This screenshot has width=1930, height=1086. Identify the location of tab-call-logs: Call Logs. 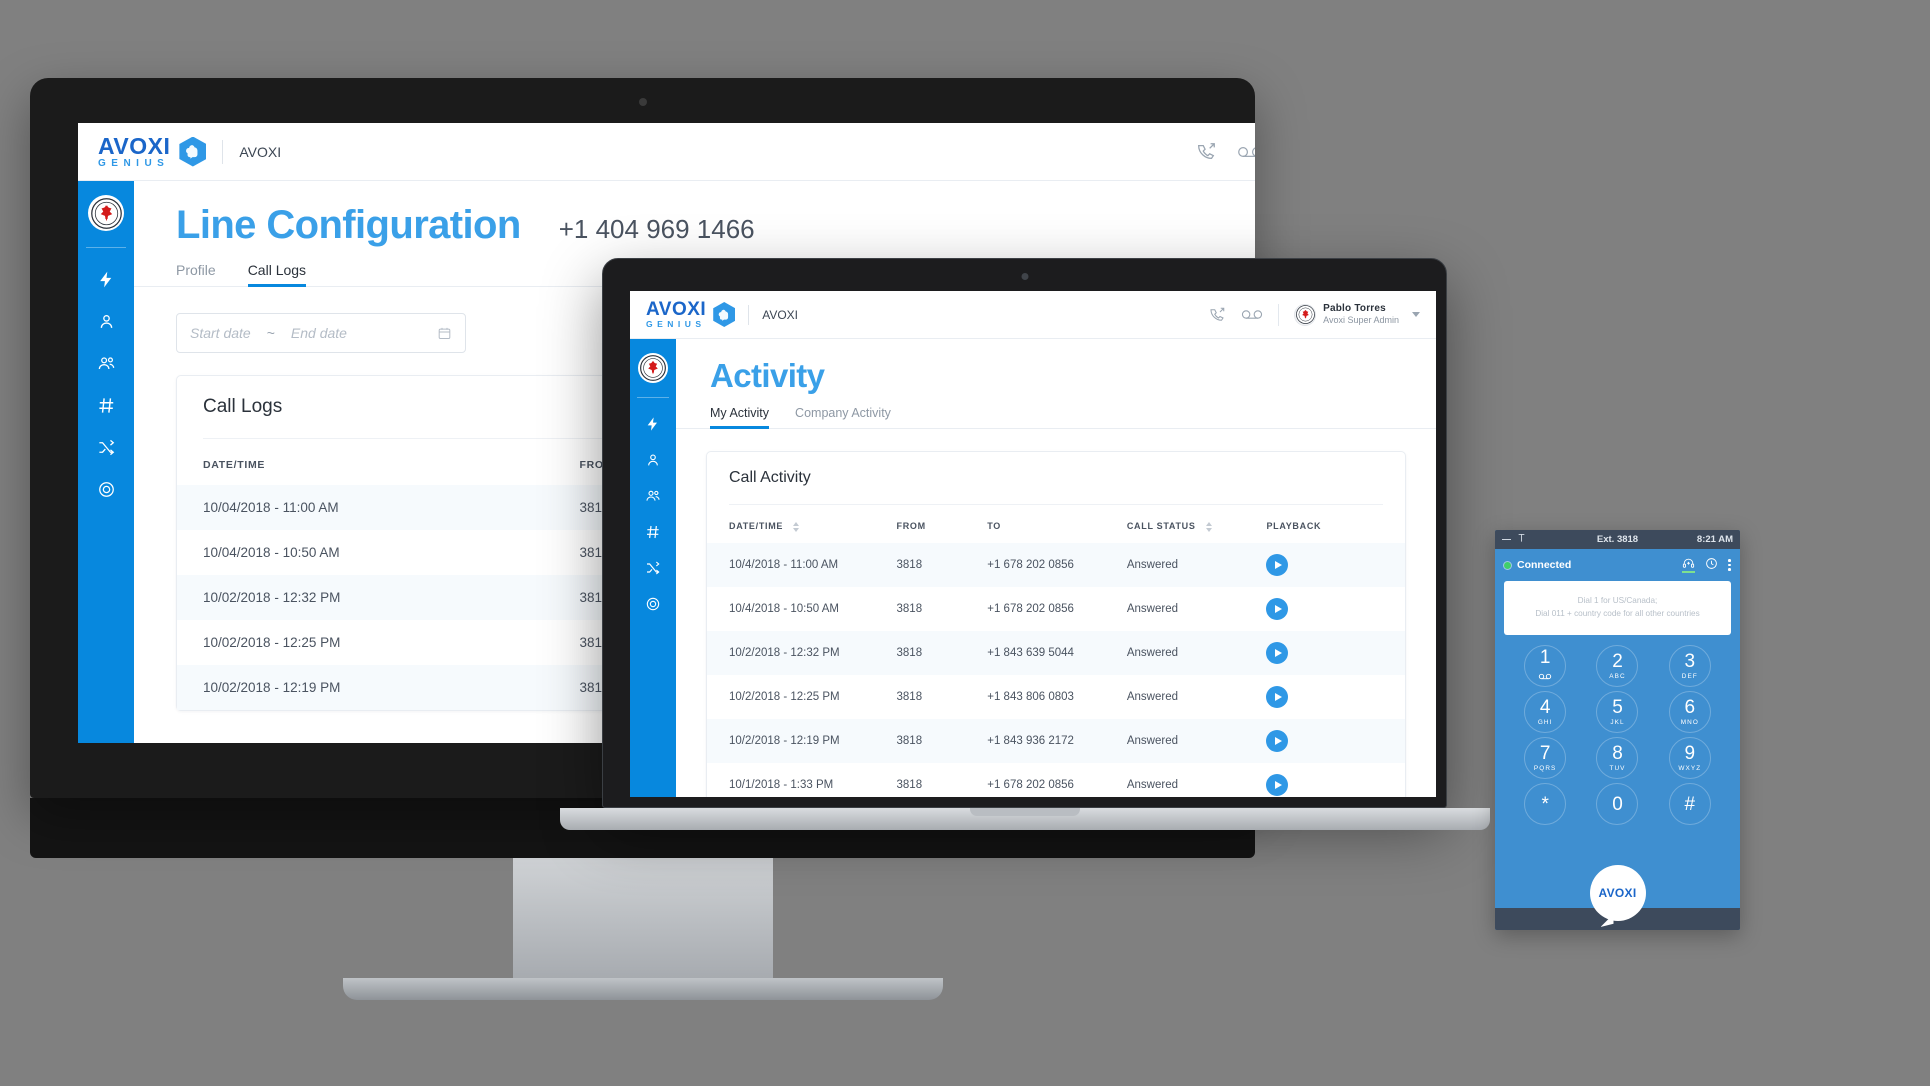
(277, 274).